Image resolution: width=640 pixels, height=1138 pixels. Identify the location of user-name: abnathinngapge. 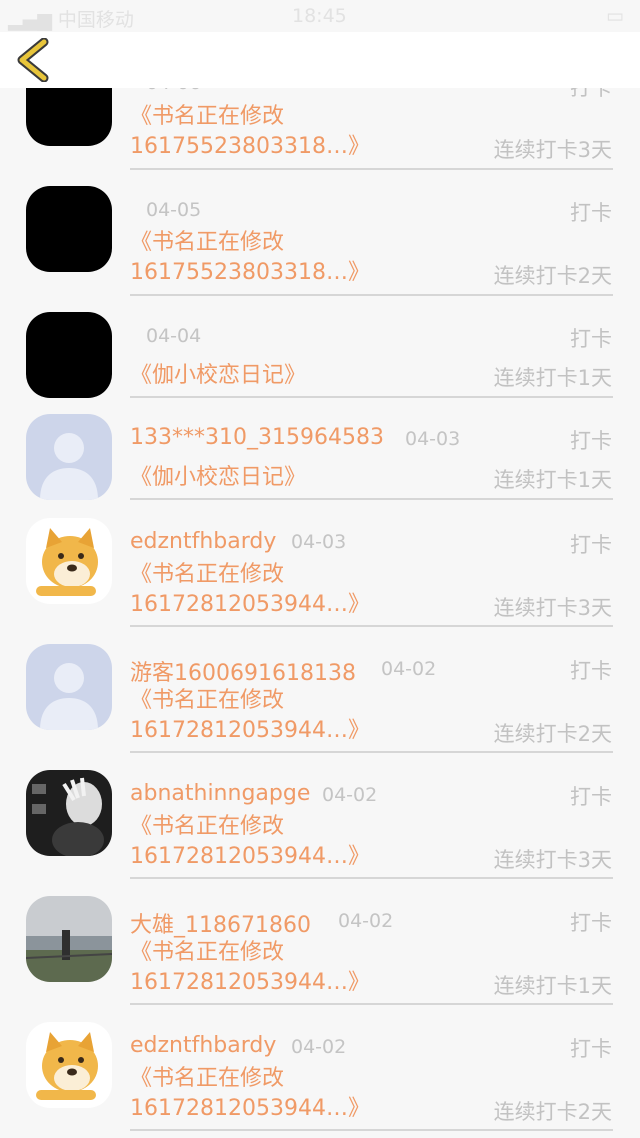
(220, 793).